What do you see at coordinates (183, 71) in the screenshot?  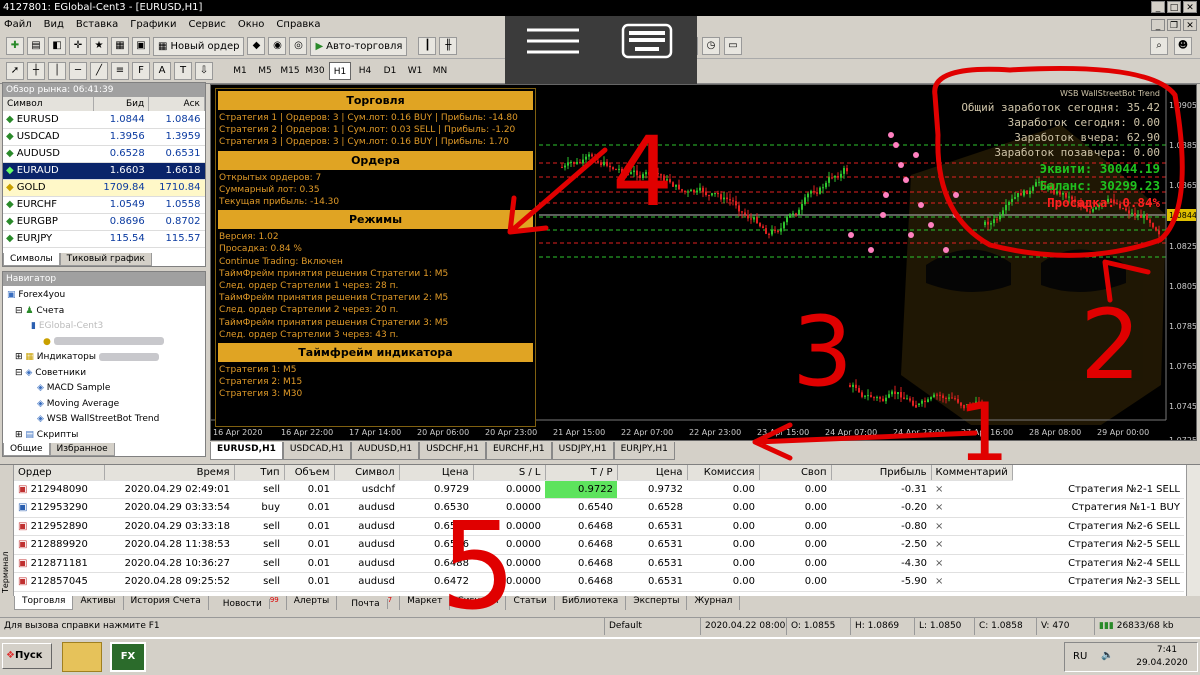 I see `label-icon: T` at bounding box center [183, 71].